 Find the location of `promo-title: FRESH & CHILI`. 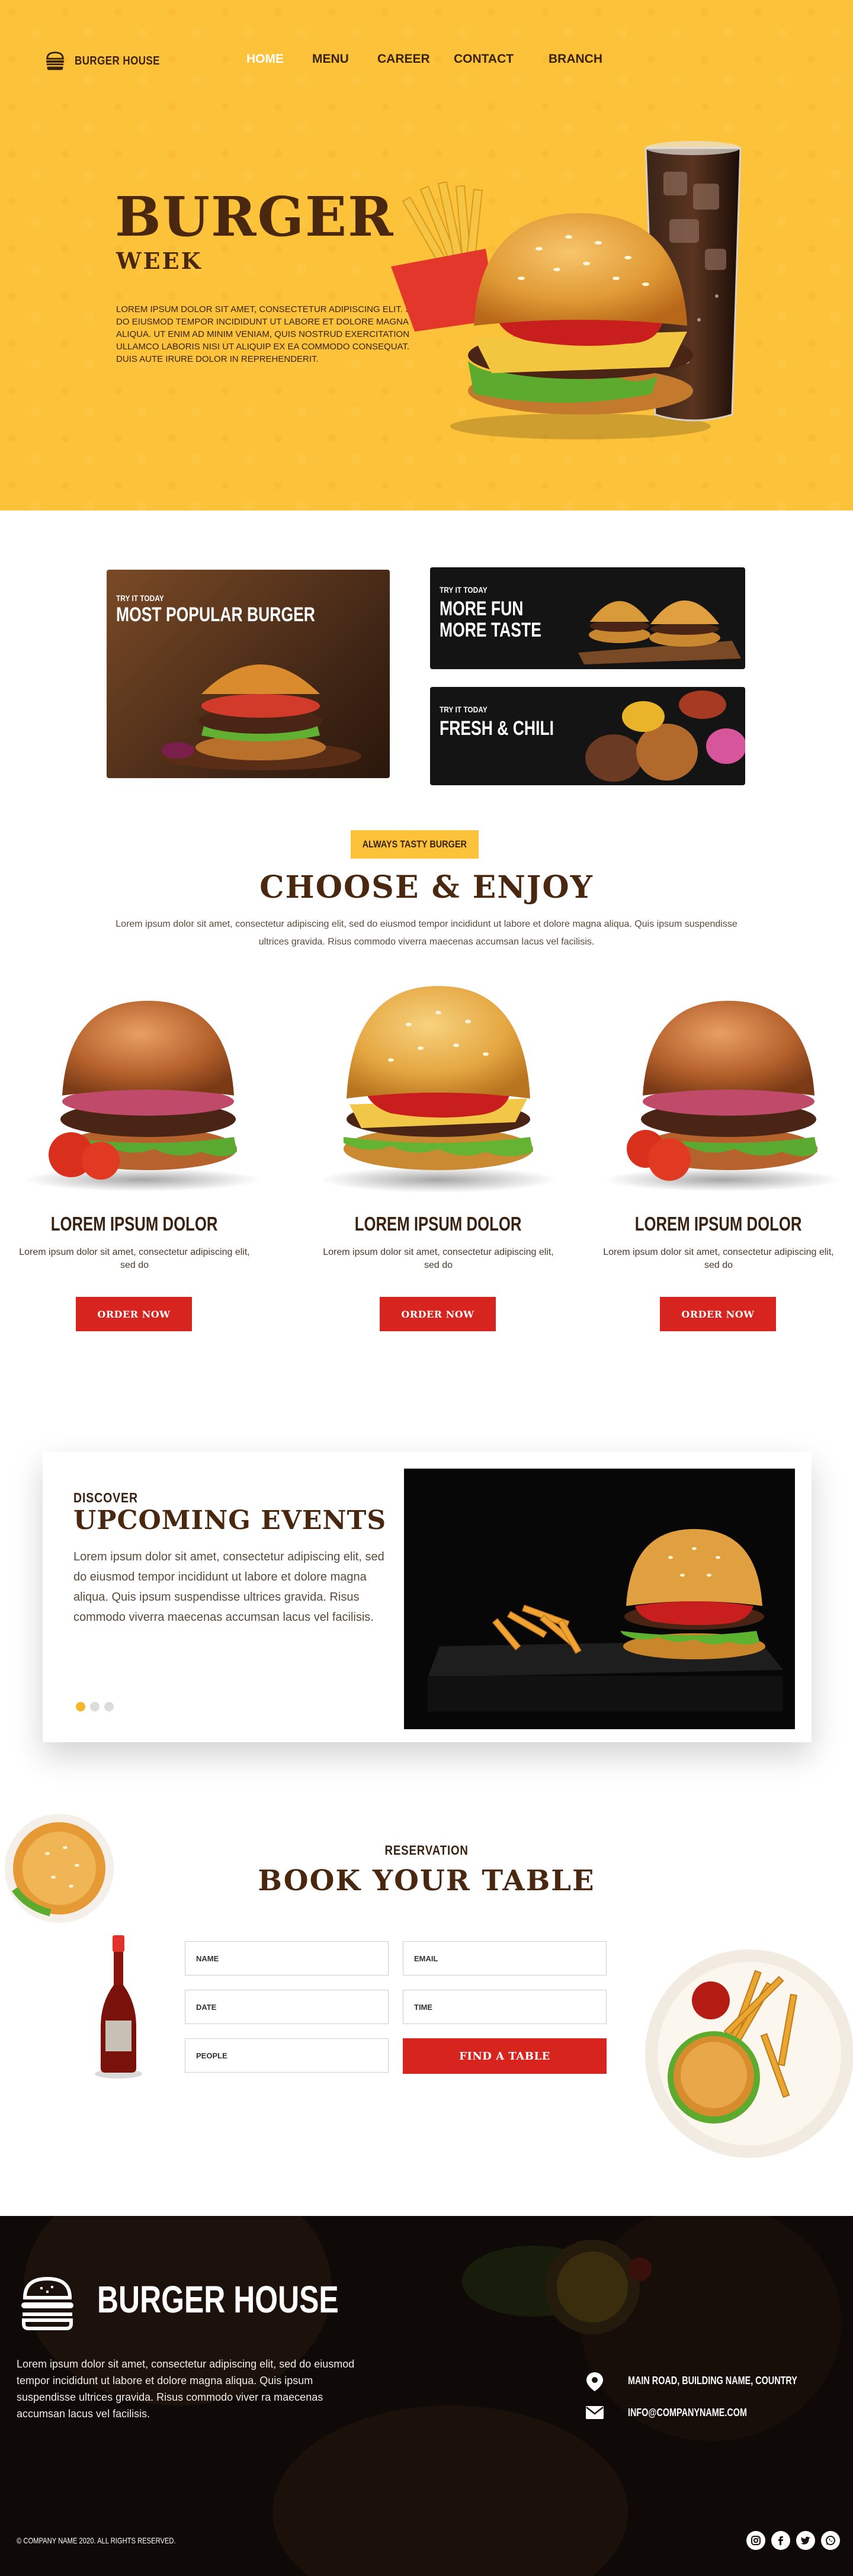

promo-title: FRESH & CHILI is located at coordinates (497, 728).